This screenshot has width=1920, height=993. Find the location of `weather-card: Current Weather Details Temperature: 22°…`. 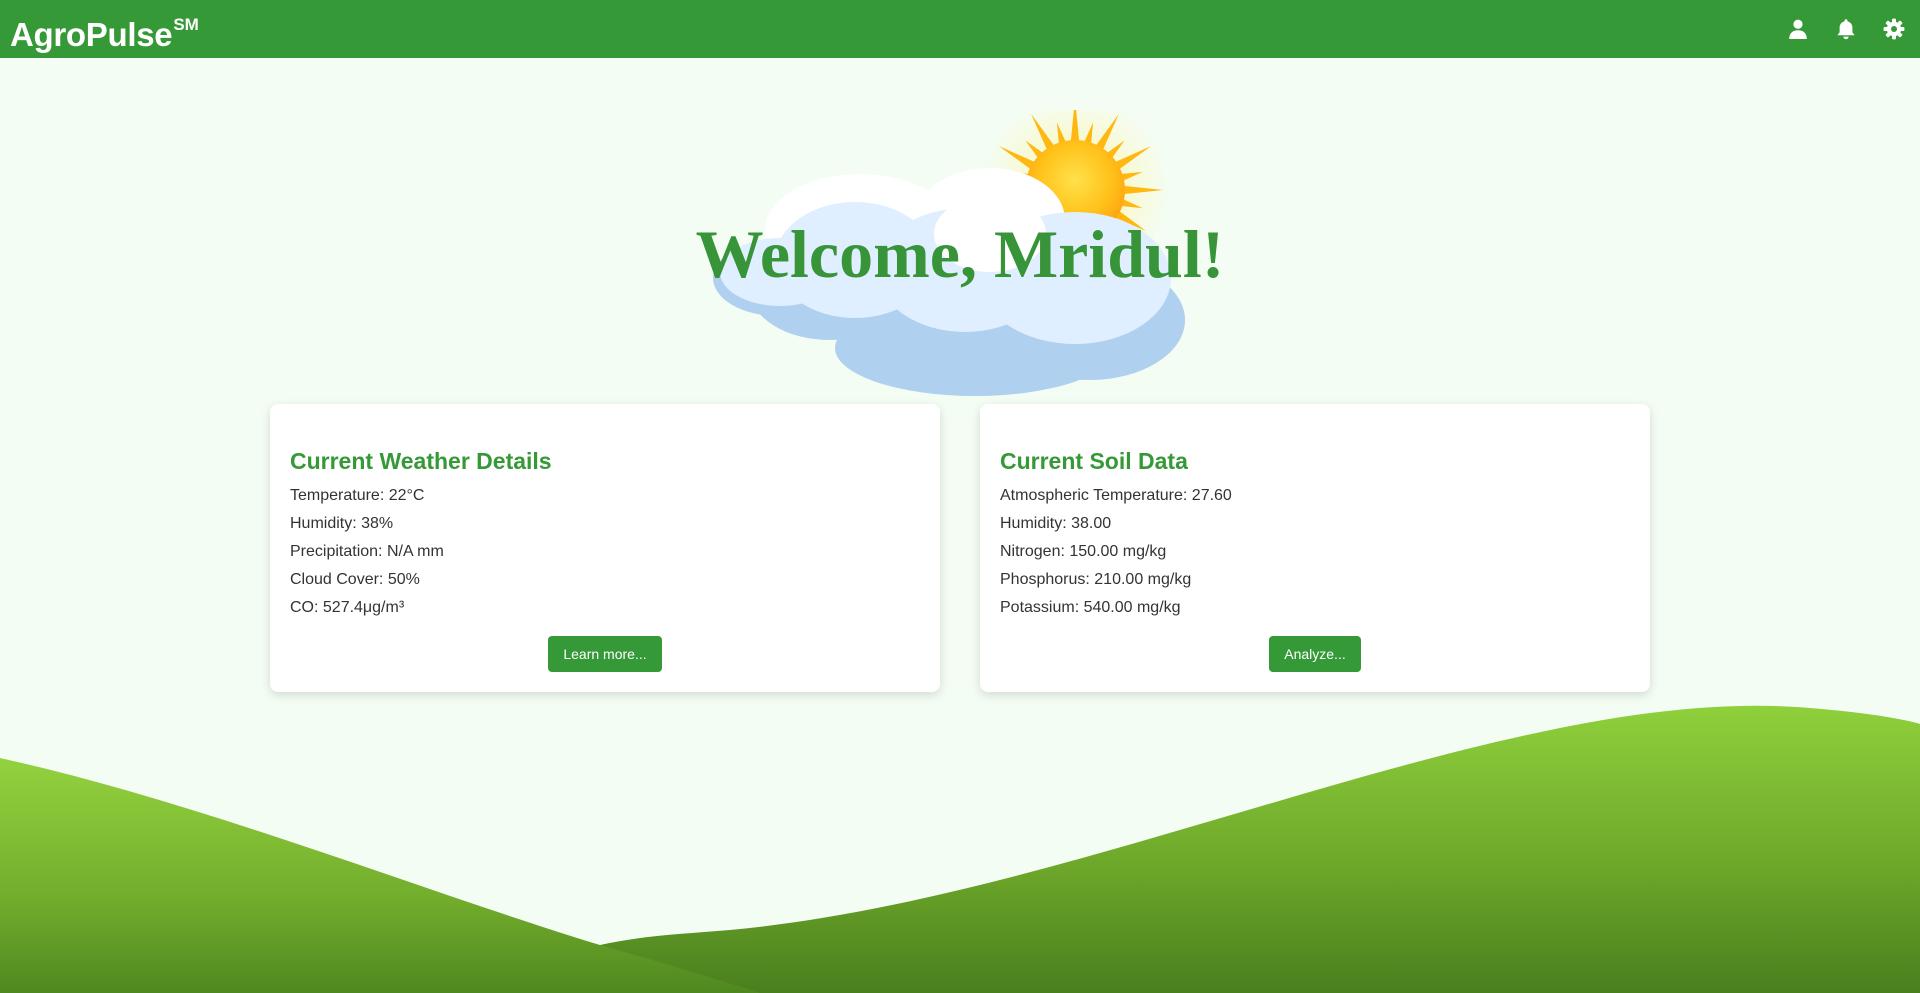

weather-card: Current Weather Details Temperature: 22°… is located at coordinates (605, 548).